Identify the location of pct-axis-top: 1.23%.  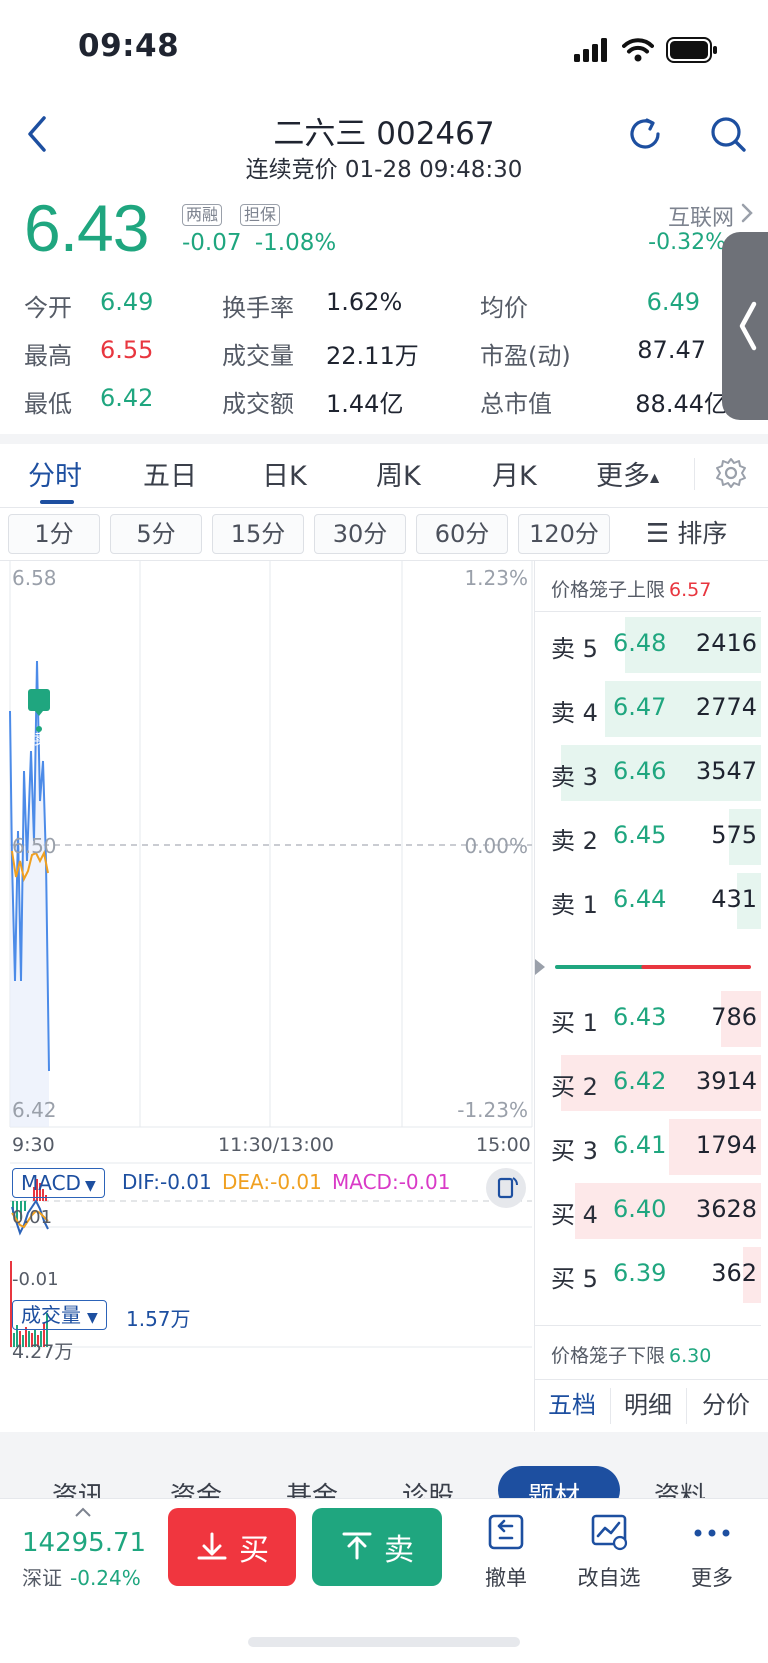
(496, 578).